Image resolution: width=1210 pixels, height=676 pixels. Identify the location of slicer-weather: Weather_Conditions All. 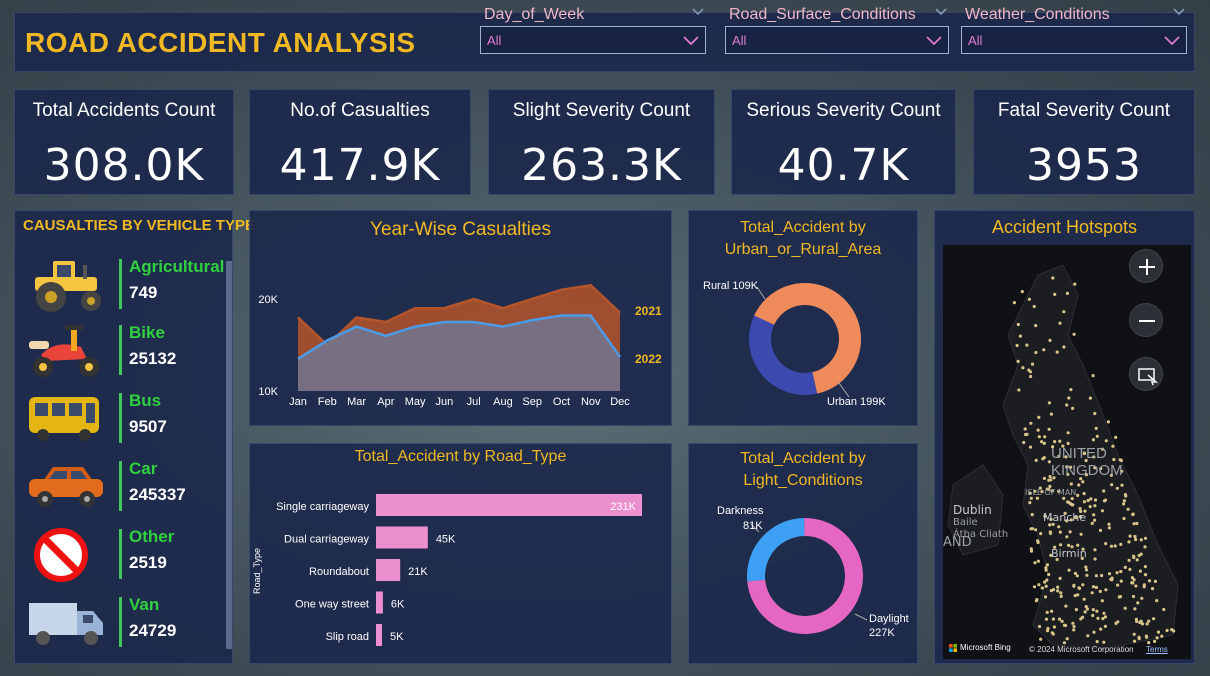
(1074, 31).